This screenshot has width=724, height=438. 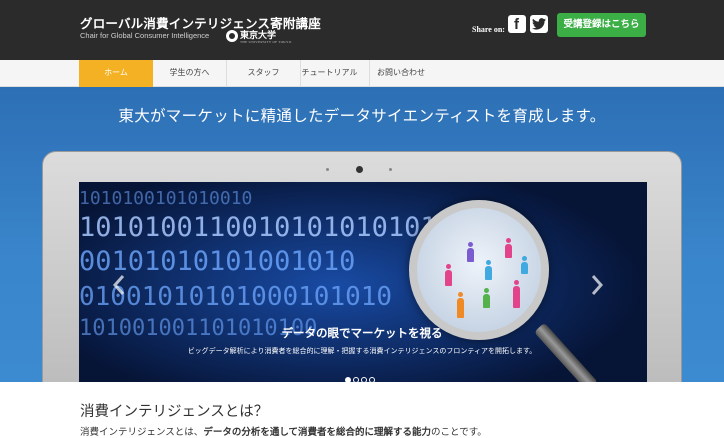 What do you see at coordinates (200, 22) in the screenshot?
I see `site-title: グローバル消費インテリジェンス寄附講座` at bounding box center [200, 22].